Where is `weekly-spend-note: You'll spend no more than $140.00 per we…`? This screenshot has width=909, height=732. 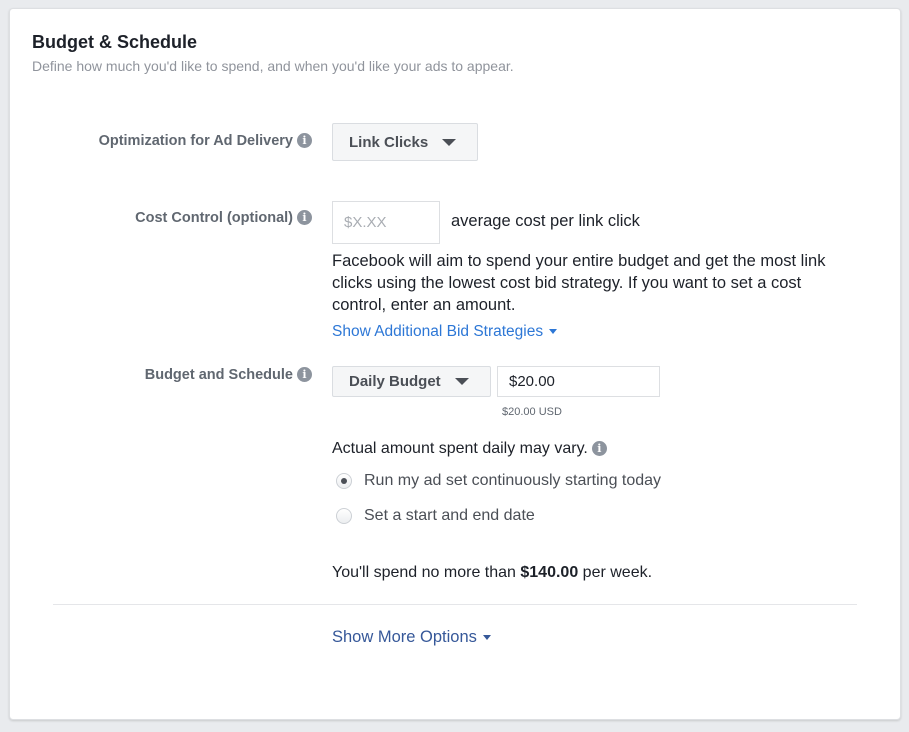 weekly-spend-note: You'll spend no more than $140.00 per we… is located at coordinates (492, 573).